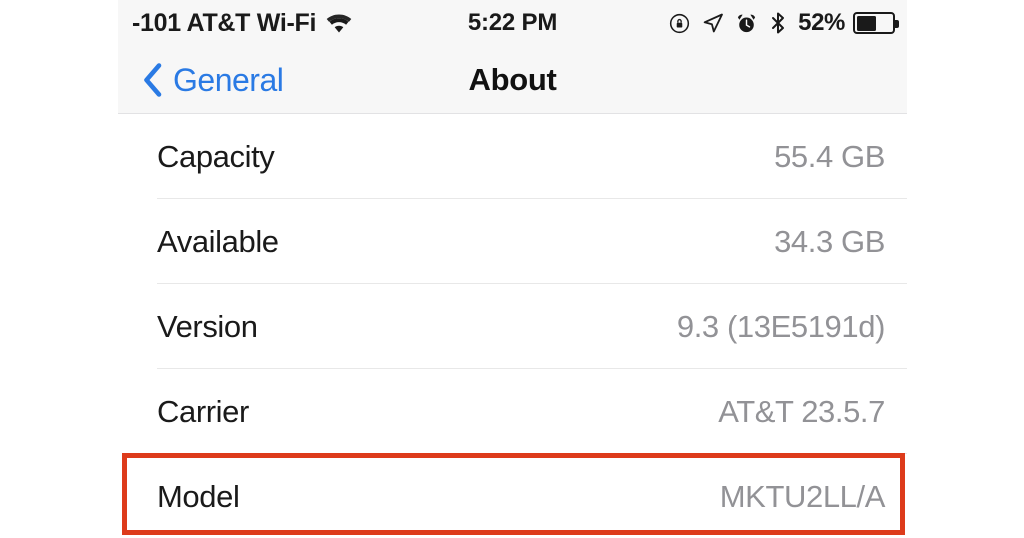 The width and height of the screenshot is (1024, 538). I want to click on battery-percent-label: 52%, so click(821, 22).